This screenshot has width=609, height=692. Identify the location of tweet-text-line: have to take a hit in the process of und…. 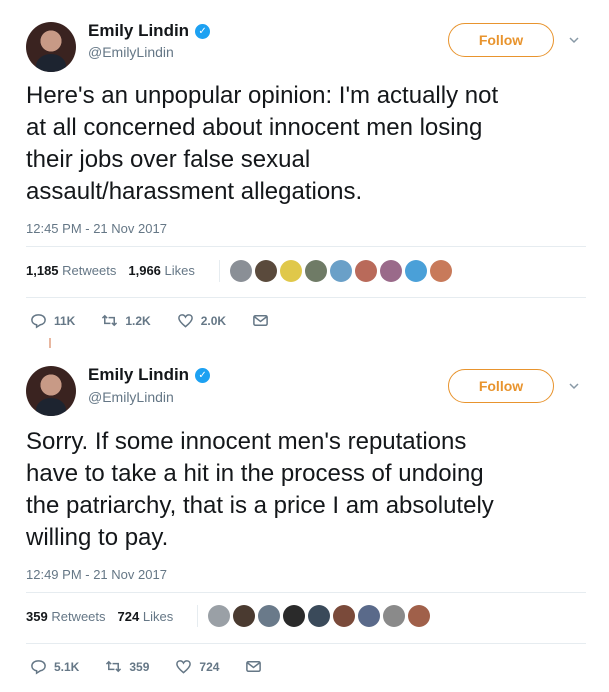
(255, 473).